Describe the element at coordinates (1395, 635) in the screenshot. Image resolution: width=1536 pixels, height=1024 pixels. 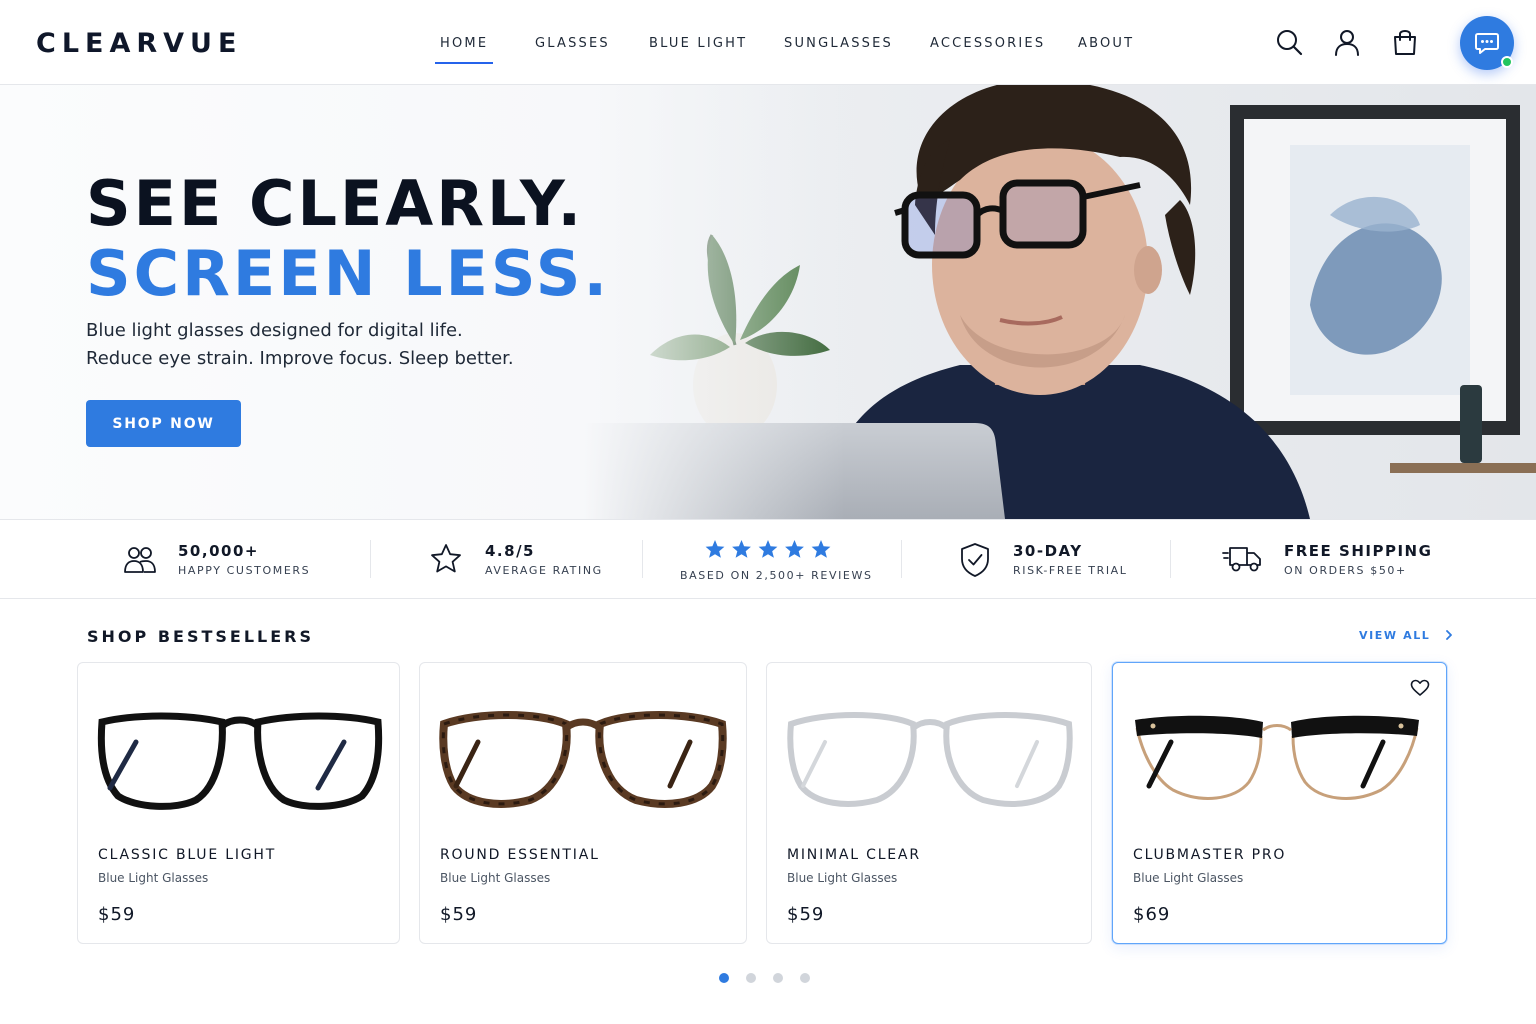
I see `view-all-label: VIEW ALL` at that location.